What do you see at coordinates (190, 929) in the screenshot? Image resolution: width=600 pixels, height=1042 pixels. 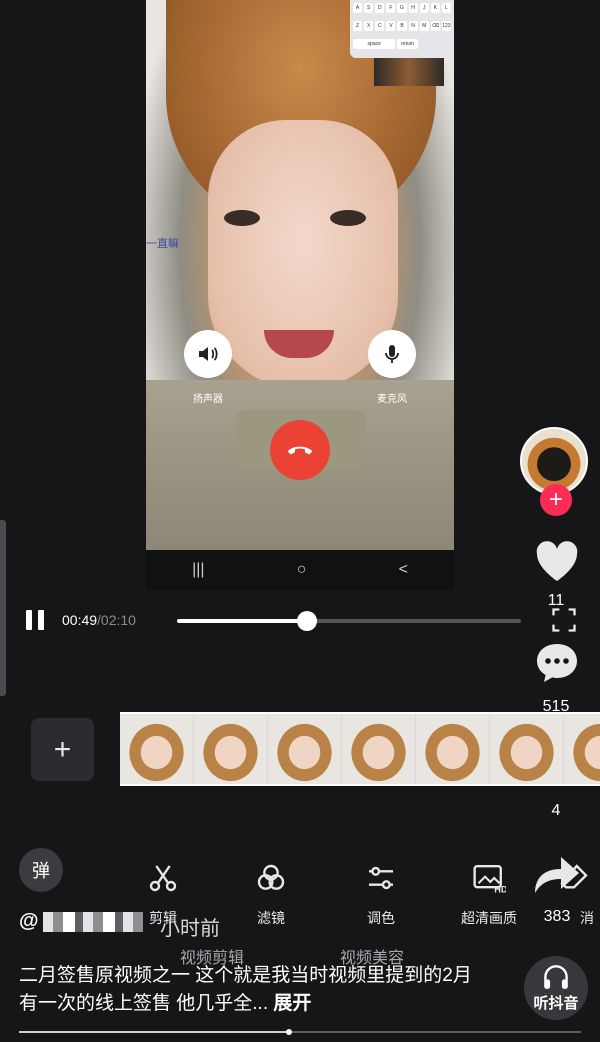 I see `post-time: 小时前` at bounding box center [190, 929].